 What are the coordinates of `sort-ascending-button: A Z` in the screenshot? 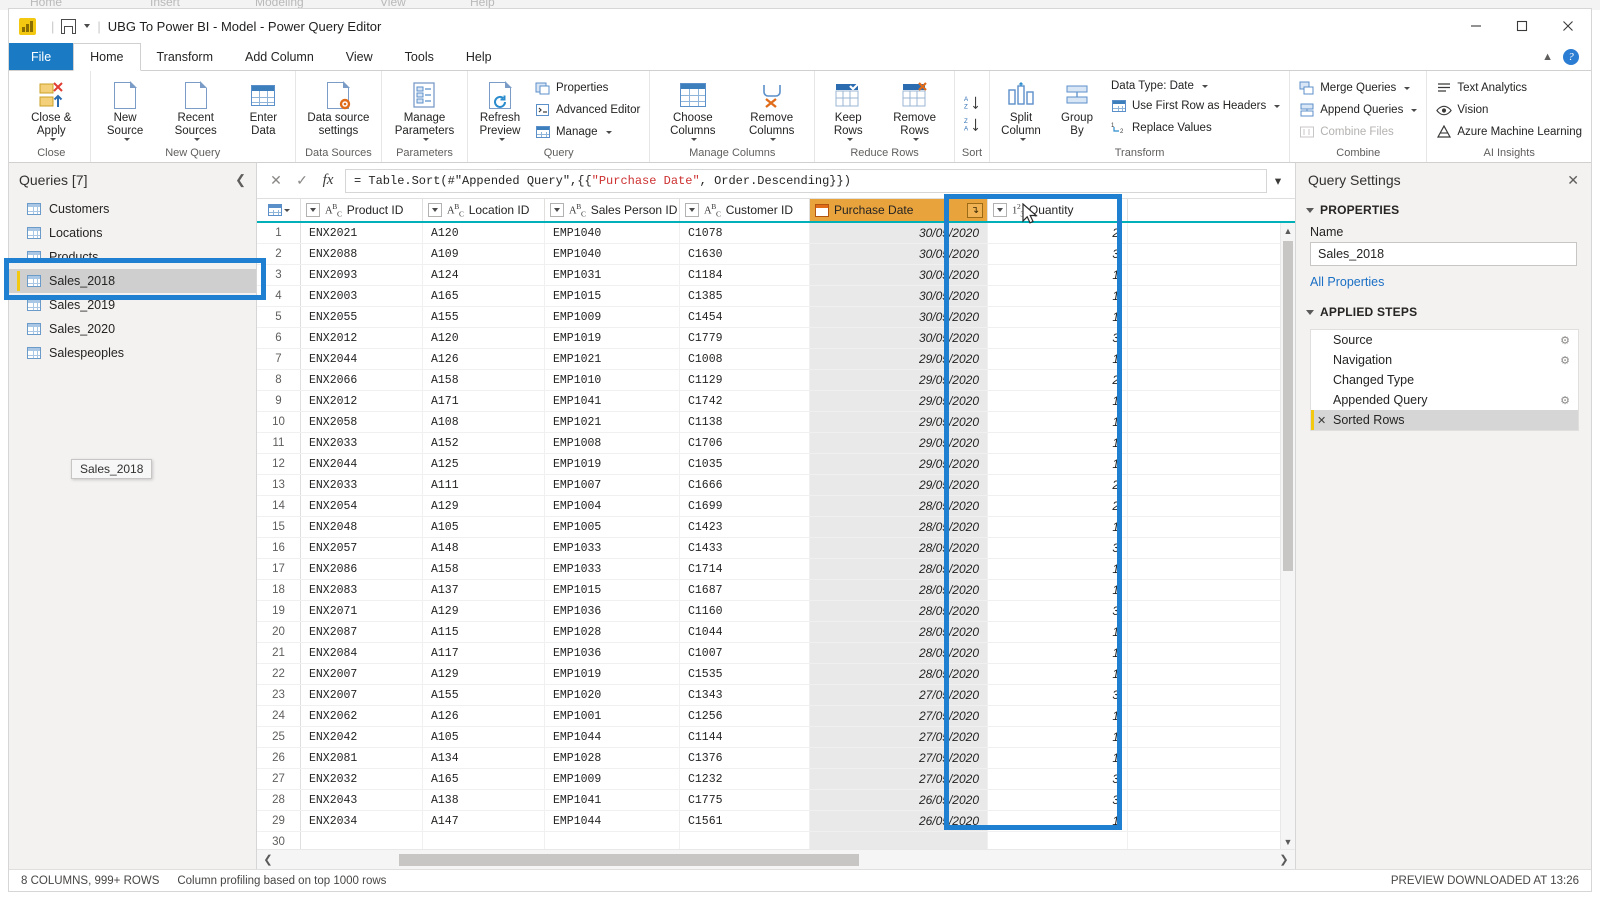 It's located at (972, 103).